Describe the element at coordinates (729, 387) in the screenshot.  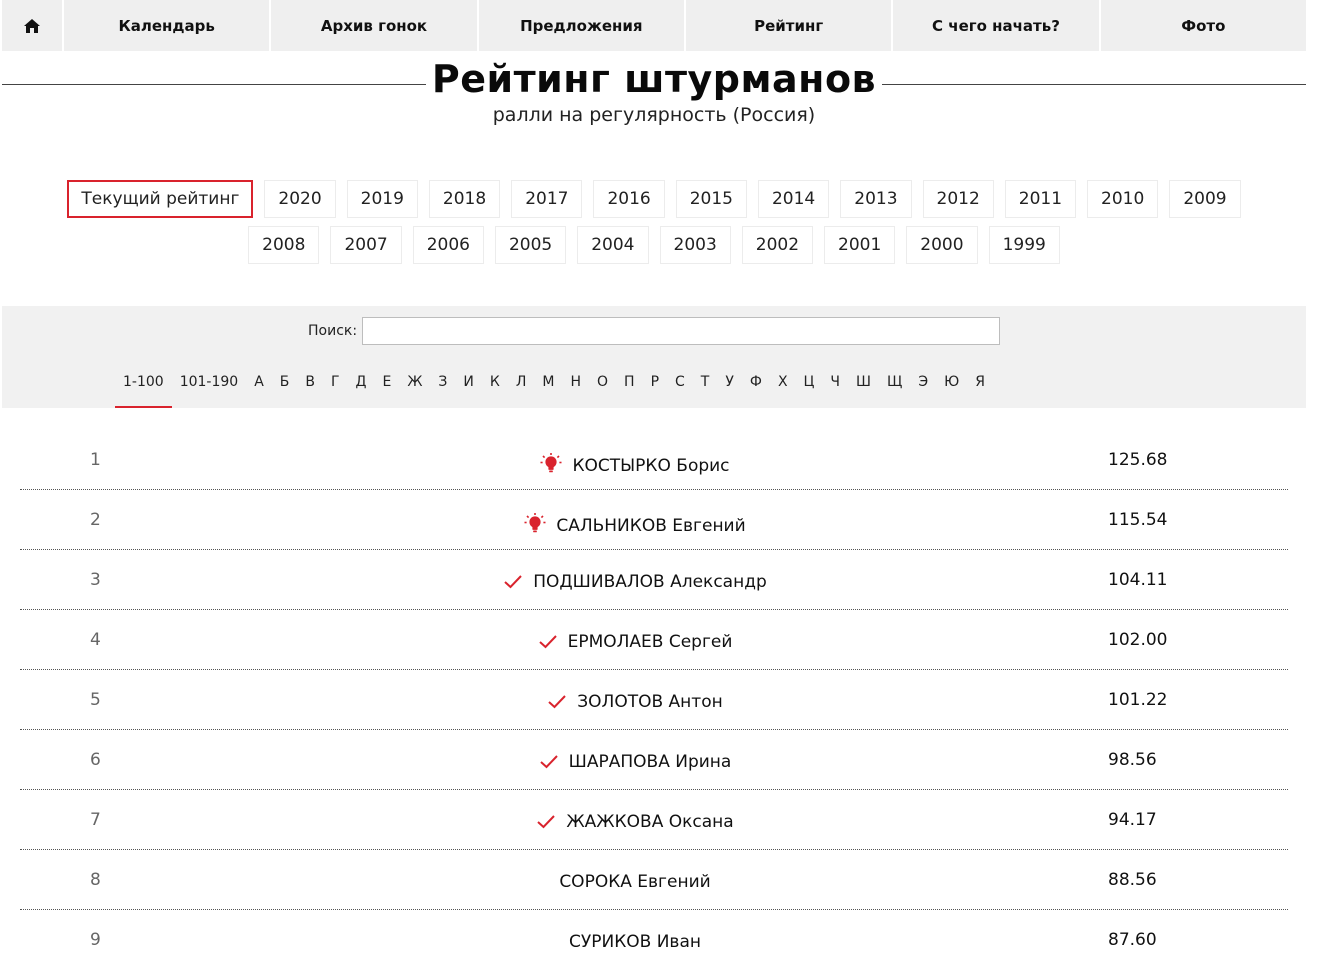
I see `letter-filter-item: У` at that location.